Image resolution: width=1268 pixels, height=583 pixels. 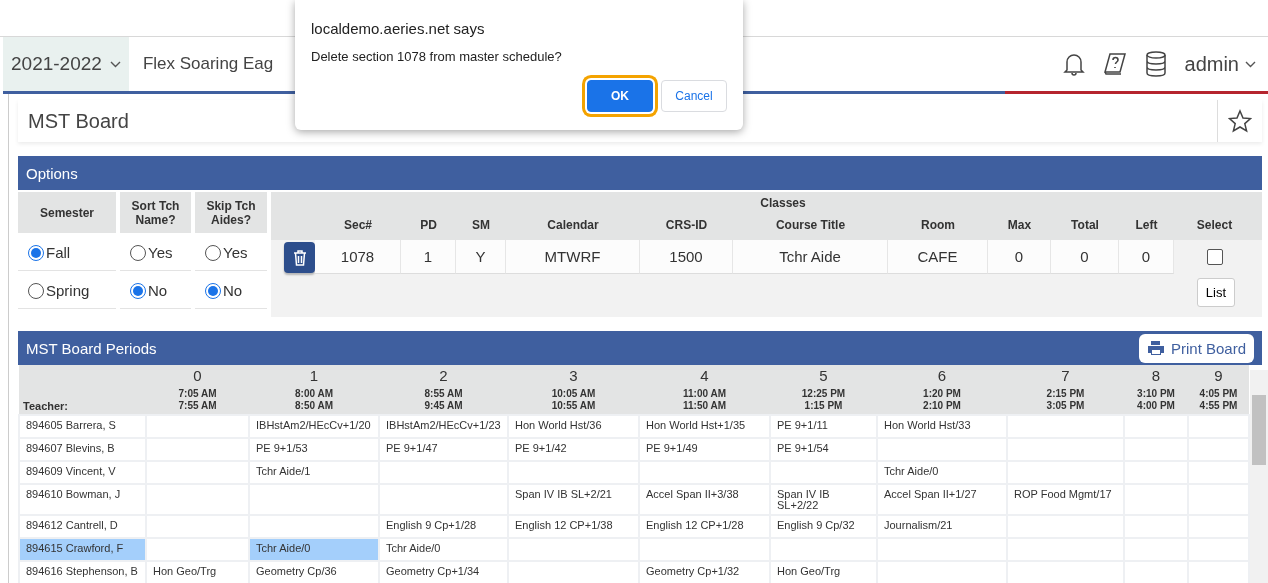 I want to click on schedule-cell: PE 9+1/11, so click(x=823, y=426).